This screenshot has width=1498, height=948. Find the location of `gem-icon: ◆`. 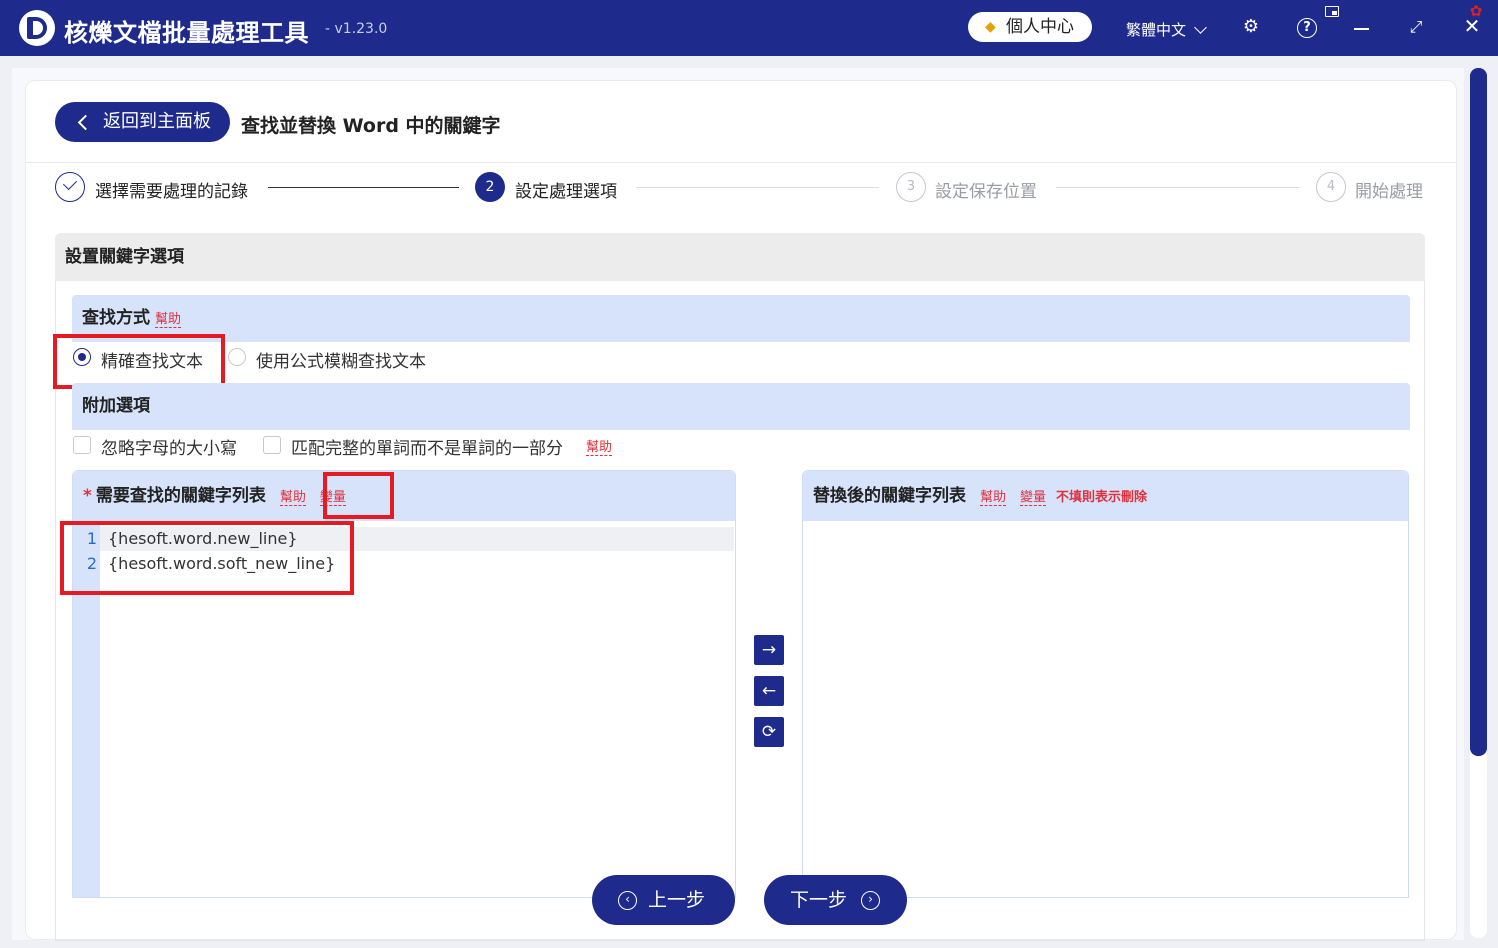

gem-icon: ◆ is located at coordinates (990, 27).